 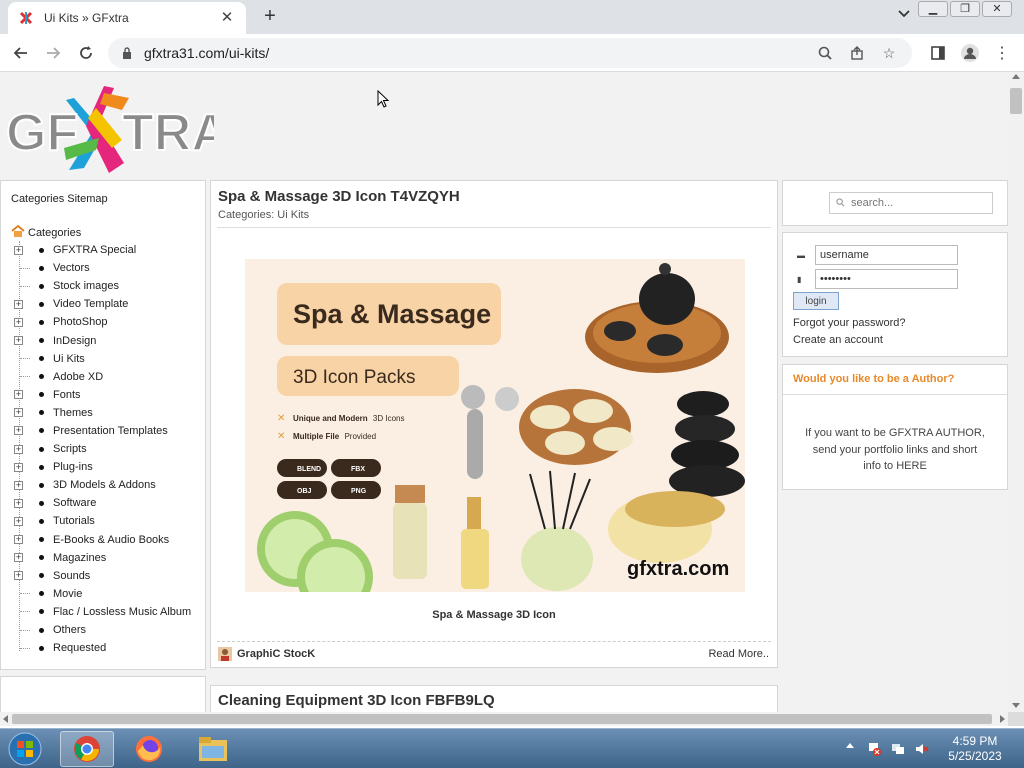 What do you see at coordinates (825, 53) in the screenshot?
I see `search-zoom-icon` at bounding box center [825, 53].